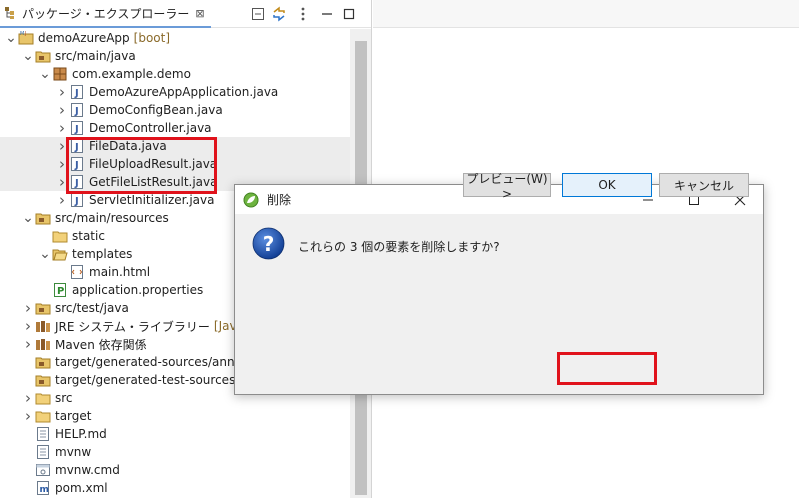  What do you see at coordinates (152, 200) in the screenshot?
I see `tree-item-label: ServletInitializer.java` at bounding box center [152, 200].